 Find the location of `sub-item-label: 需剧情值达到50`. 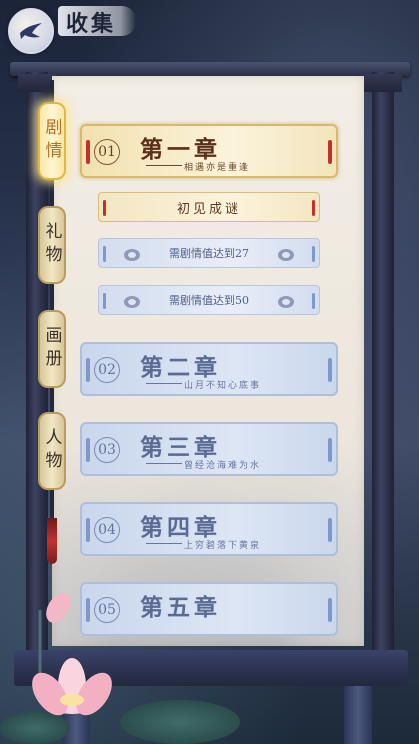

sub-item-label: 需剧情值达到50 is located at coordinates (209, 300).